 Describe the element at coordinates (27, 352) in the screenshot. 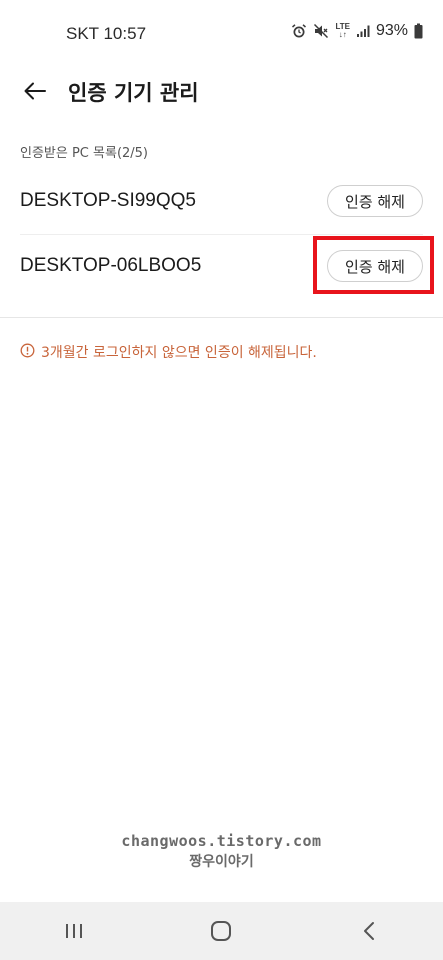

I see `info-icon` at that location.